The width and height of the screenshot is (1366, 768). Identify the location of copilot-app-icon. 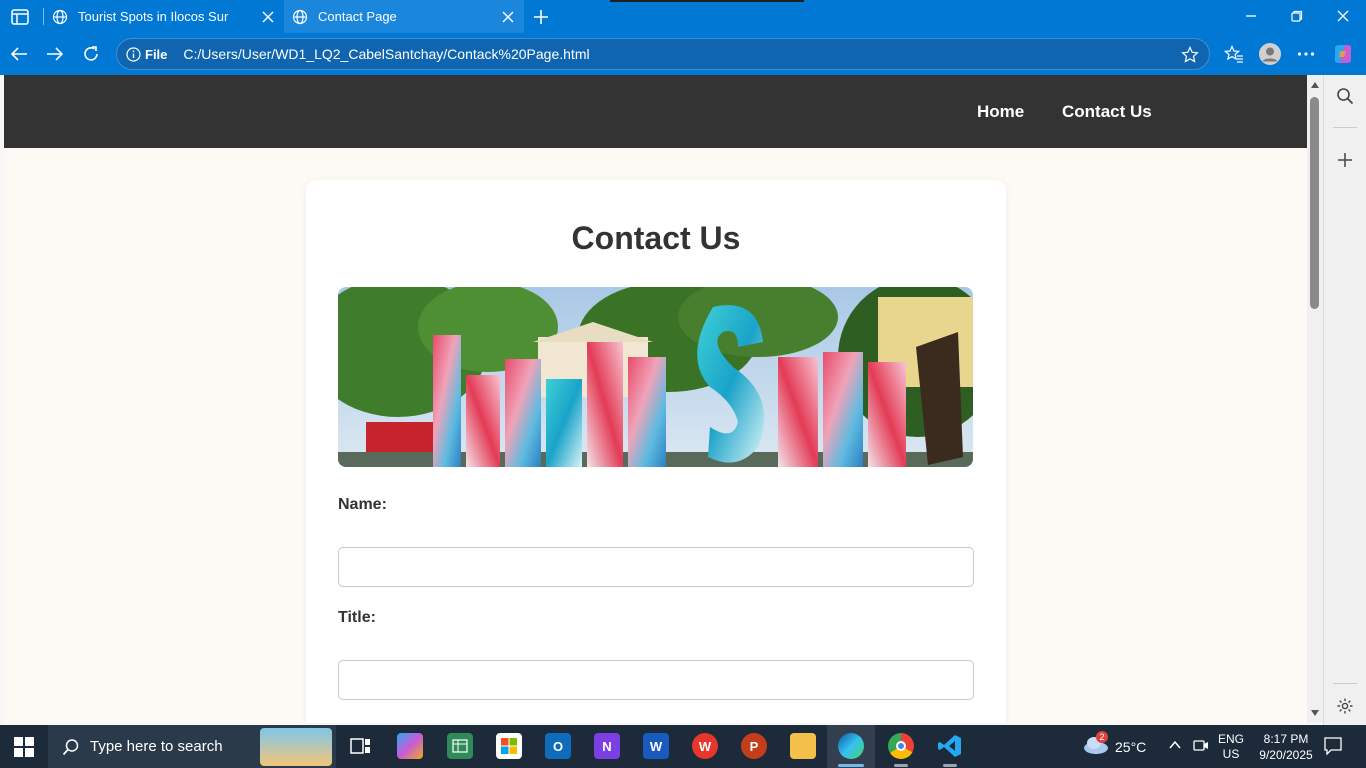
(410, 746).